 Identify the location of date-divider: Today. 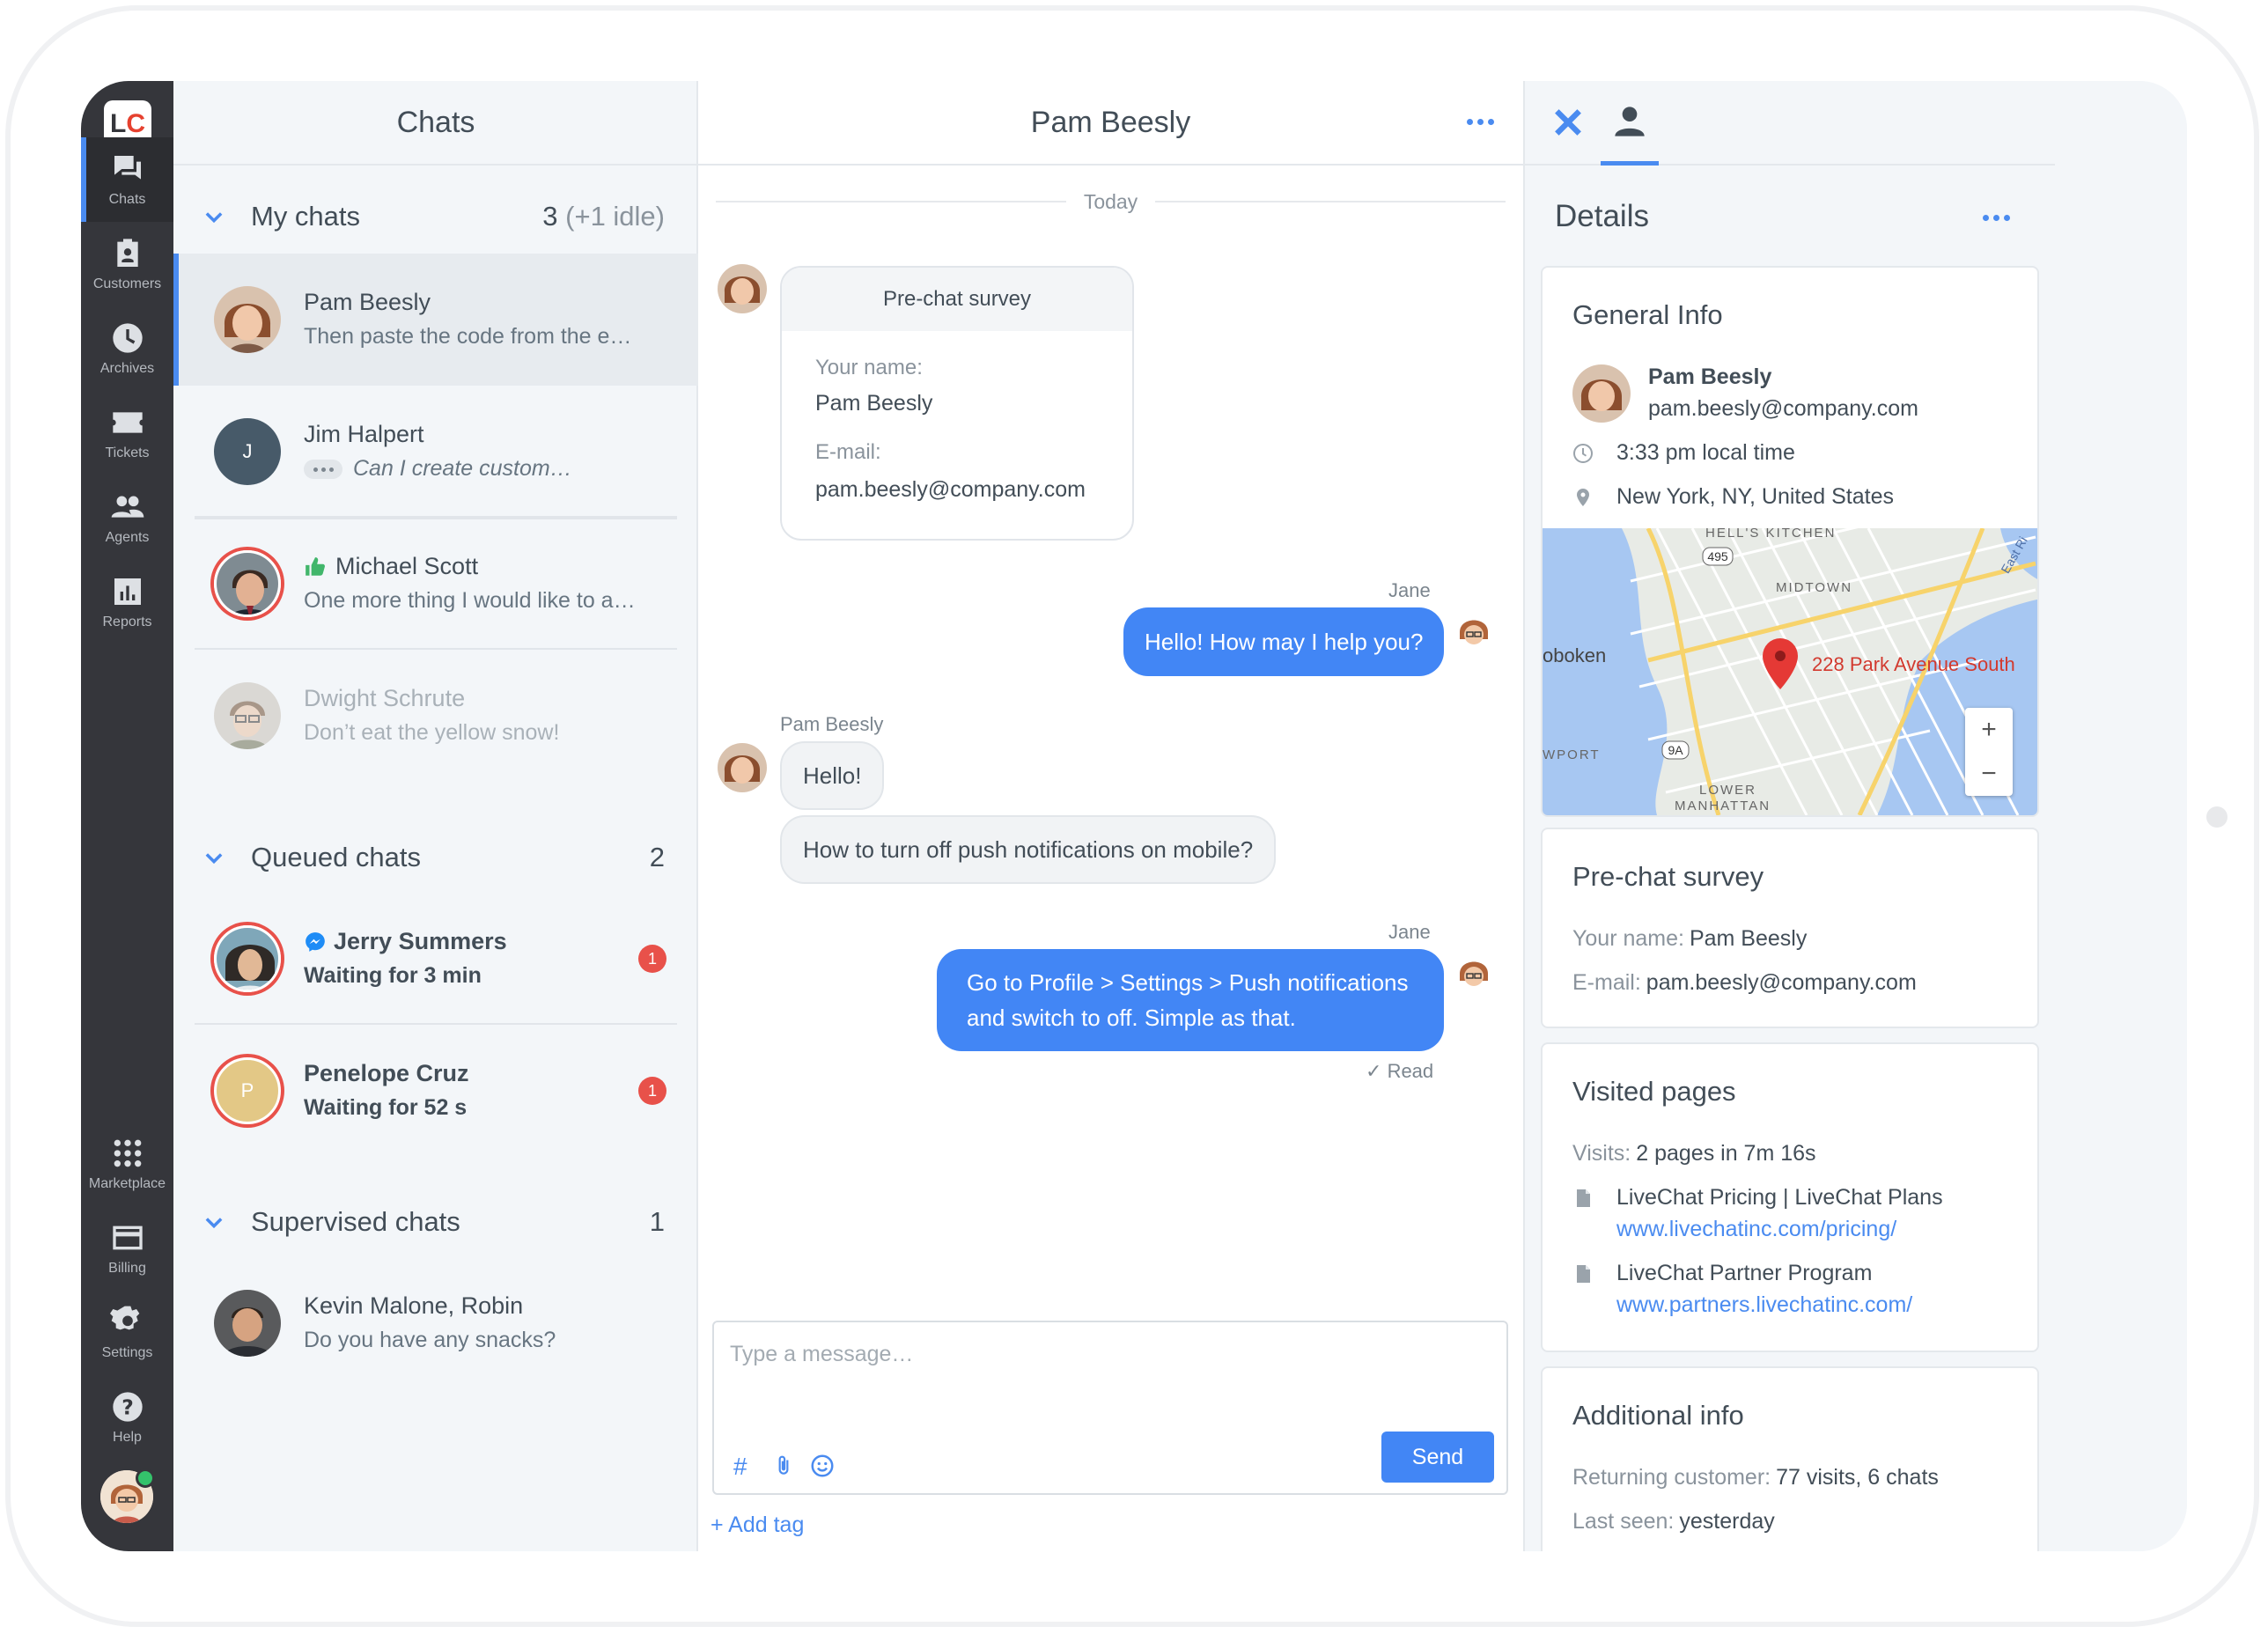
(1111, 202).